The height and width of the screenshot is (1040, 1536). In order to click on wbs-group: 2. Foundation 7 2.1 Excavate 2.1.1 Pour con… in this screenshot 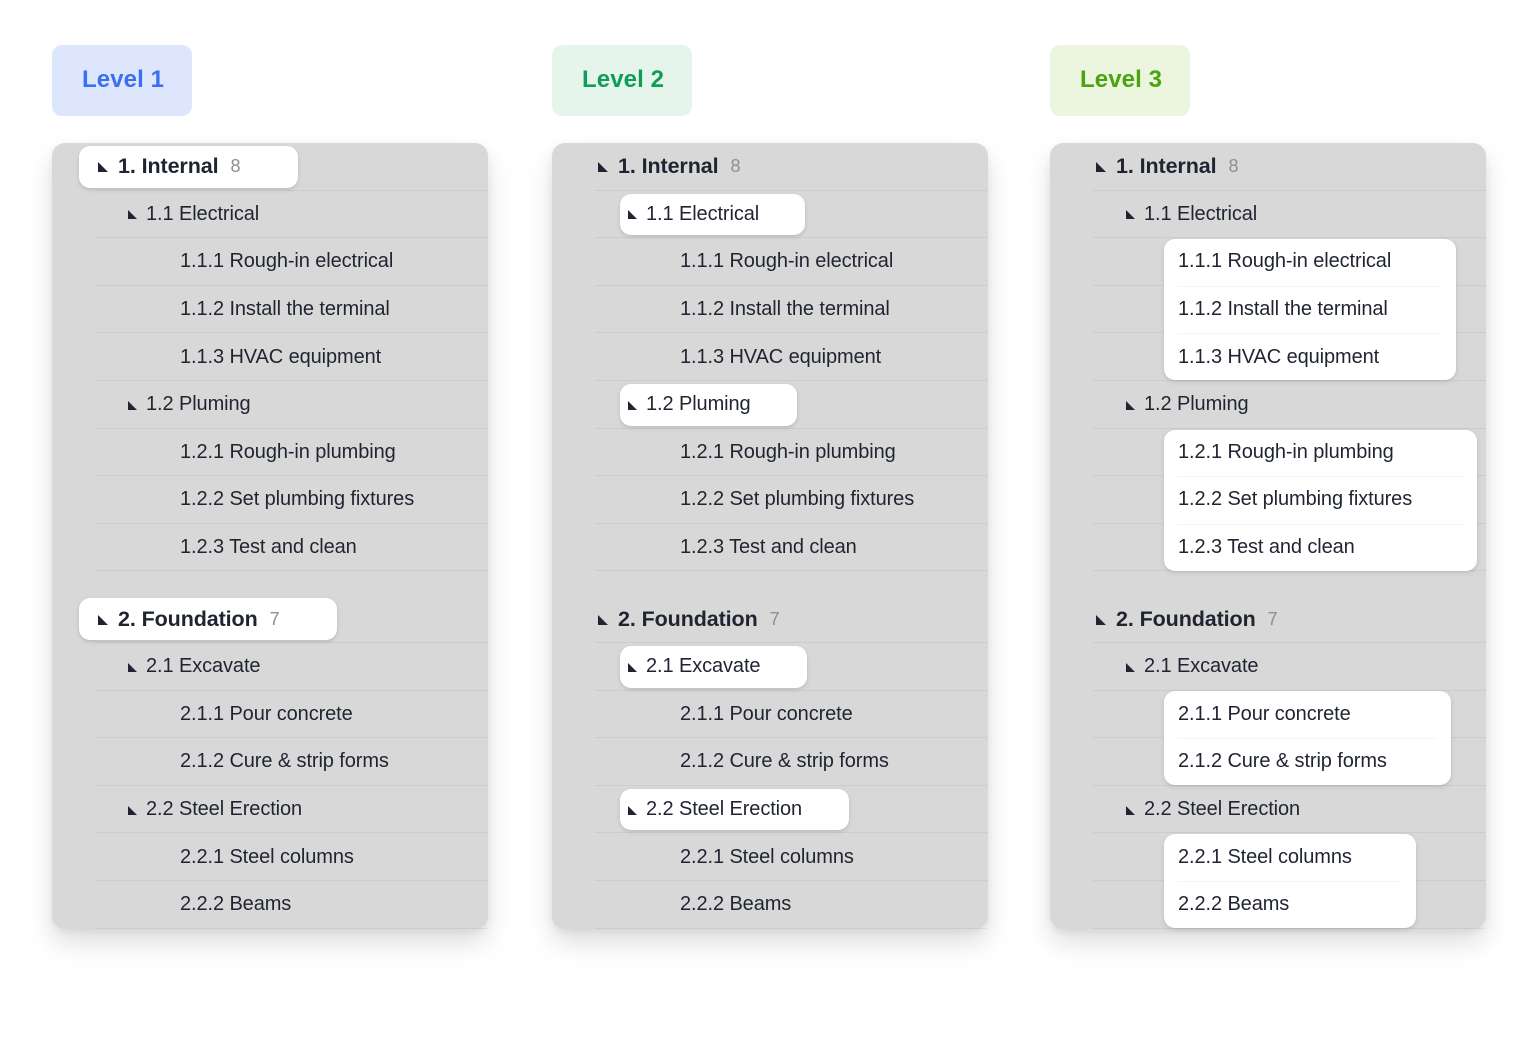, I will do `click(270, 762)`.